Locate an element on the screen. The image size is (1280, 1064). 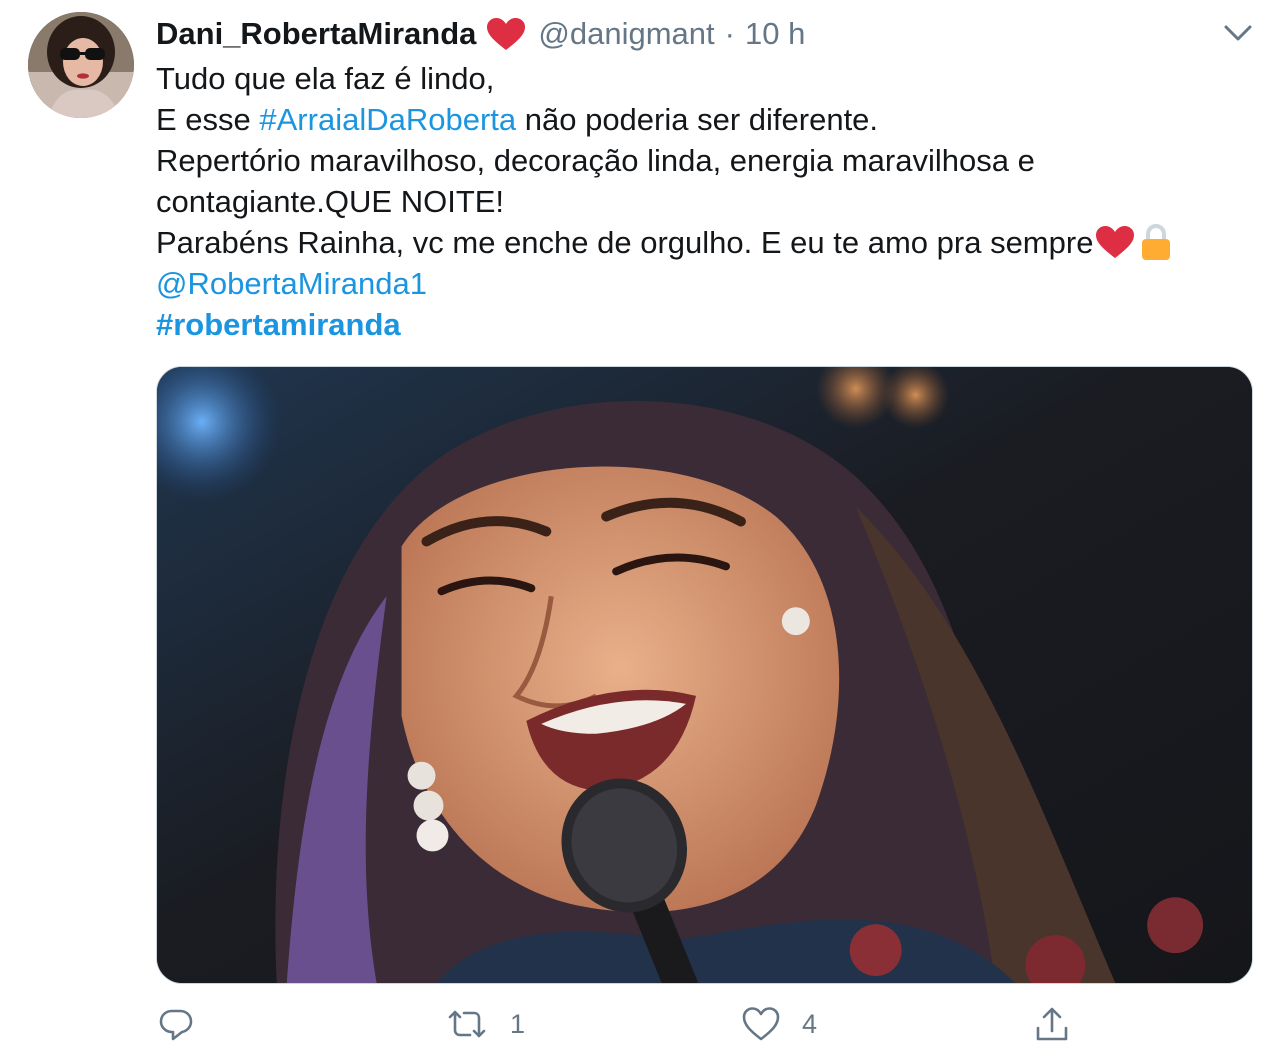
like-count: 4 is located at coordinates (810, 1023).